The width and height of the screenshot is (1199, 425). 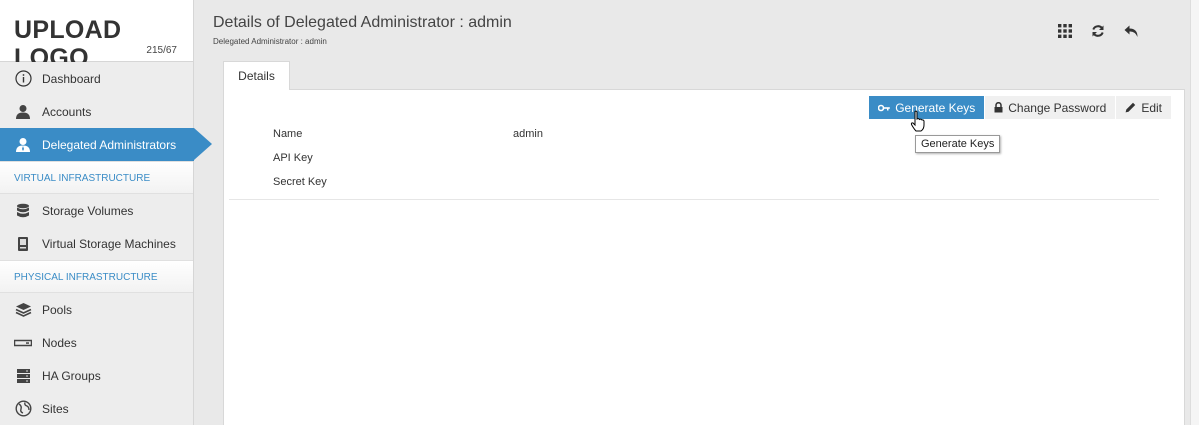 What do you see at coordinates (1098, 31) in the screenshot?
I see `refresh-icon` at bounding box center [1098, 31].